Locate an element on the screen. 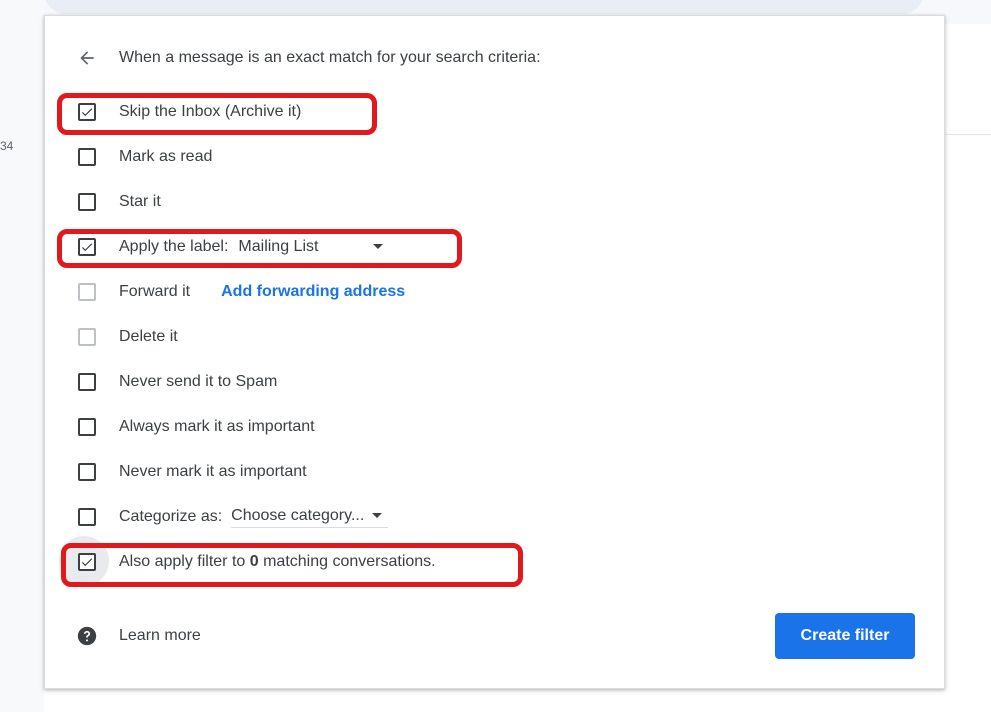 The width and height of the screenshot is (991, 712). option-star: Star it is located at coordinates (118, 202).